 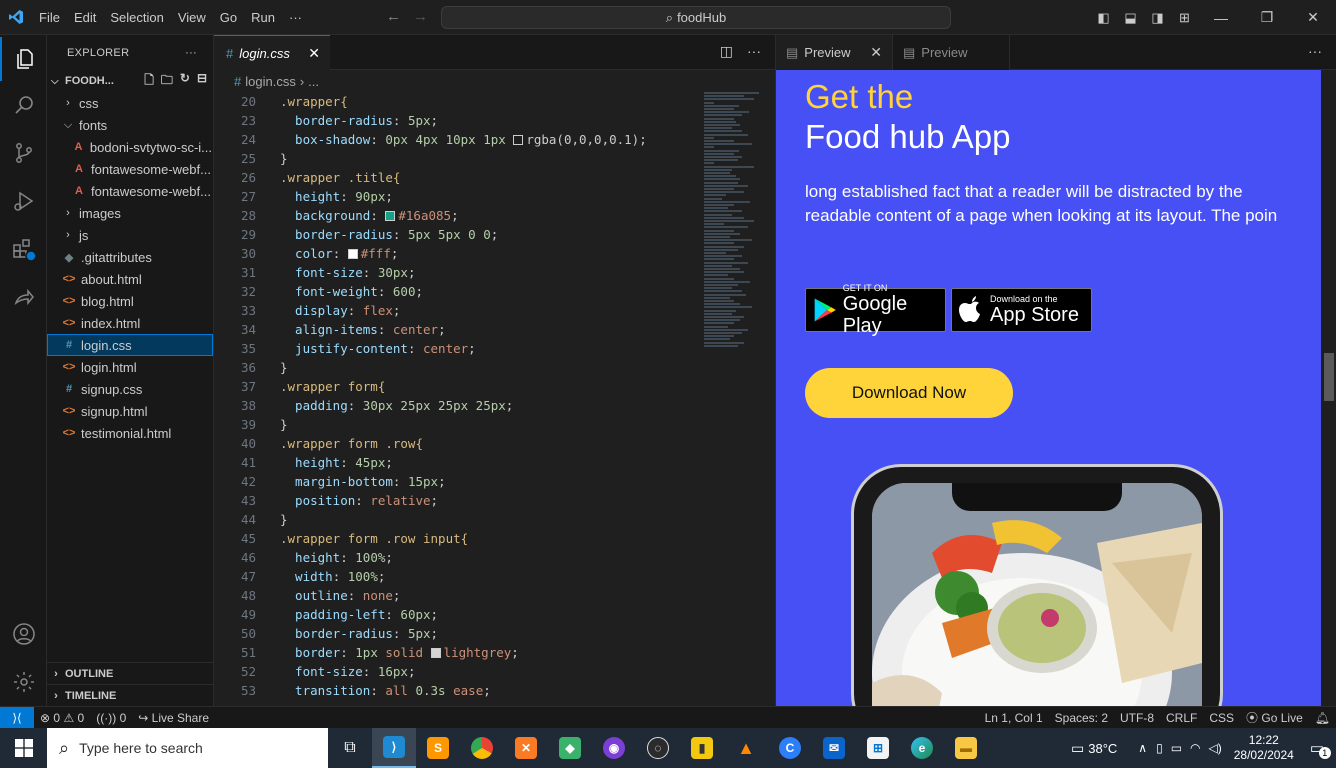 What do you see at coordinates (130, 695) in the screenshot?
I see `timeline-section: › TIMELINE` at bounding box center [130, 695].